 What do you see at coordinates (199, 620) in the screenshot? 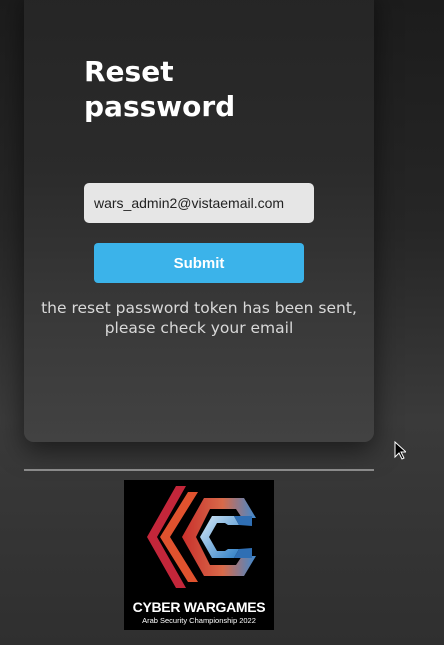
I see `logo-subtitle: Arab Security Championship 2022` at bounding box center [199, 620].